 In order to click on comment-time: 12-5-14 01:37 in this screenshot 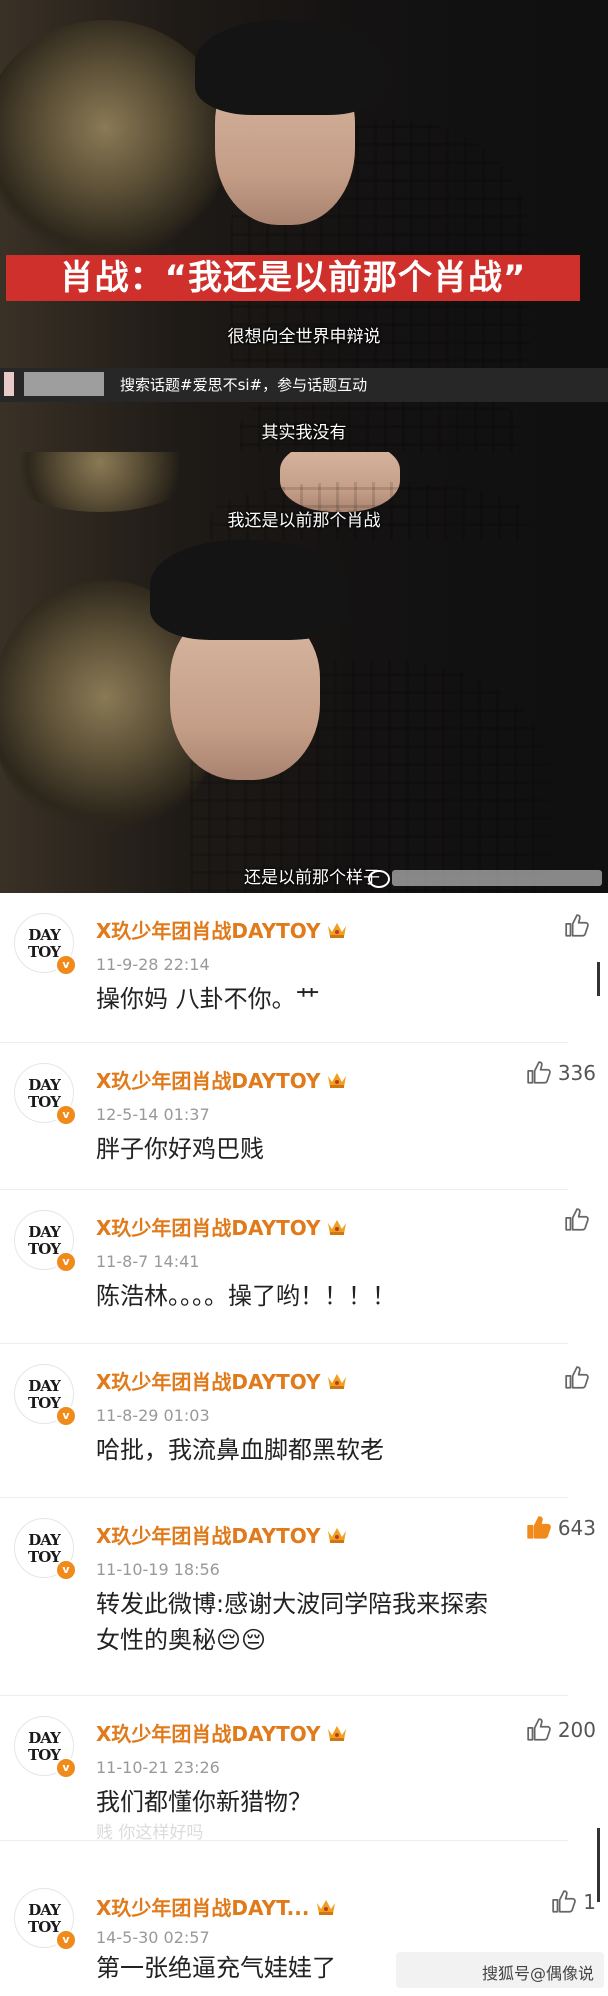, I will do `click(153, 1114)`.